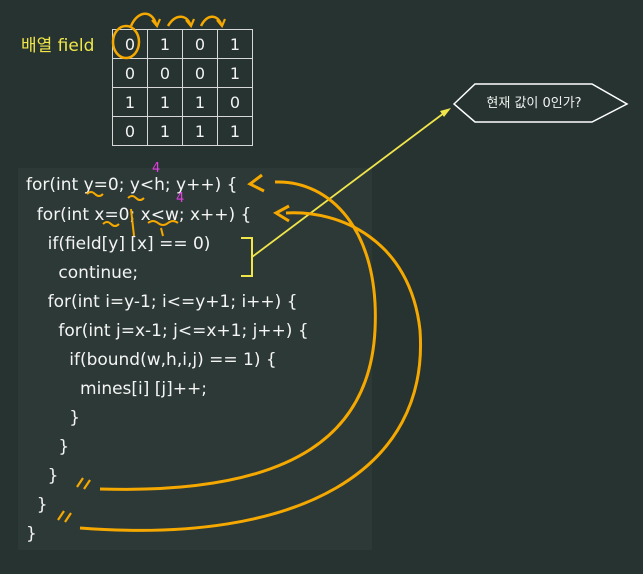 The image size is (643, 574). What do you see at coordinates (534, 103) in the screenshot?
I see `callout-text: 현재 값이 0인가?` at bounding box center [534, 103].